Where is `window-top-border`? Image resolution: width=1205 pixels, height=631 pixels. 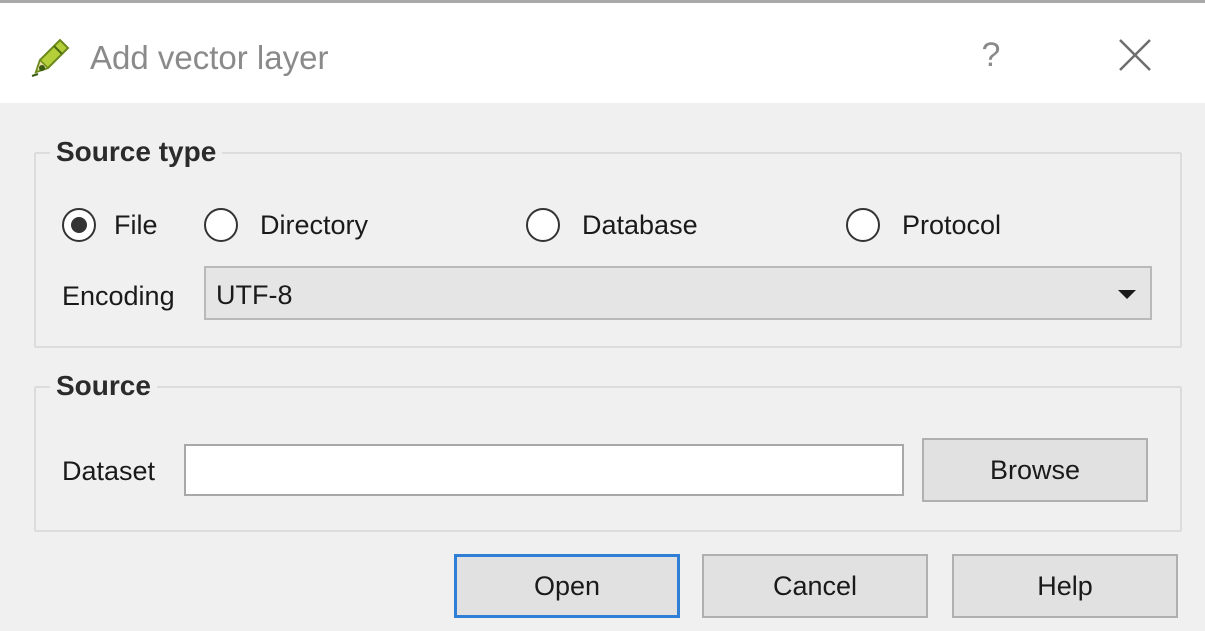
window-top-border is located at coordinates (602, 4).